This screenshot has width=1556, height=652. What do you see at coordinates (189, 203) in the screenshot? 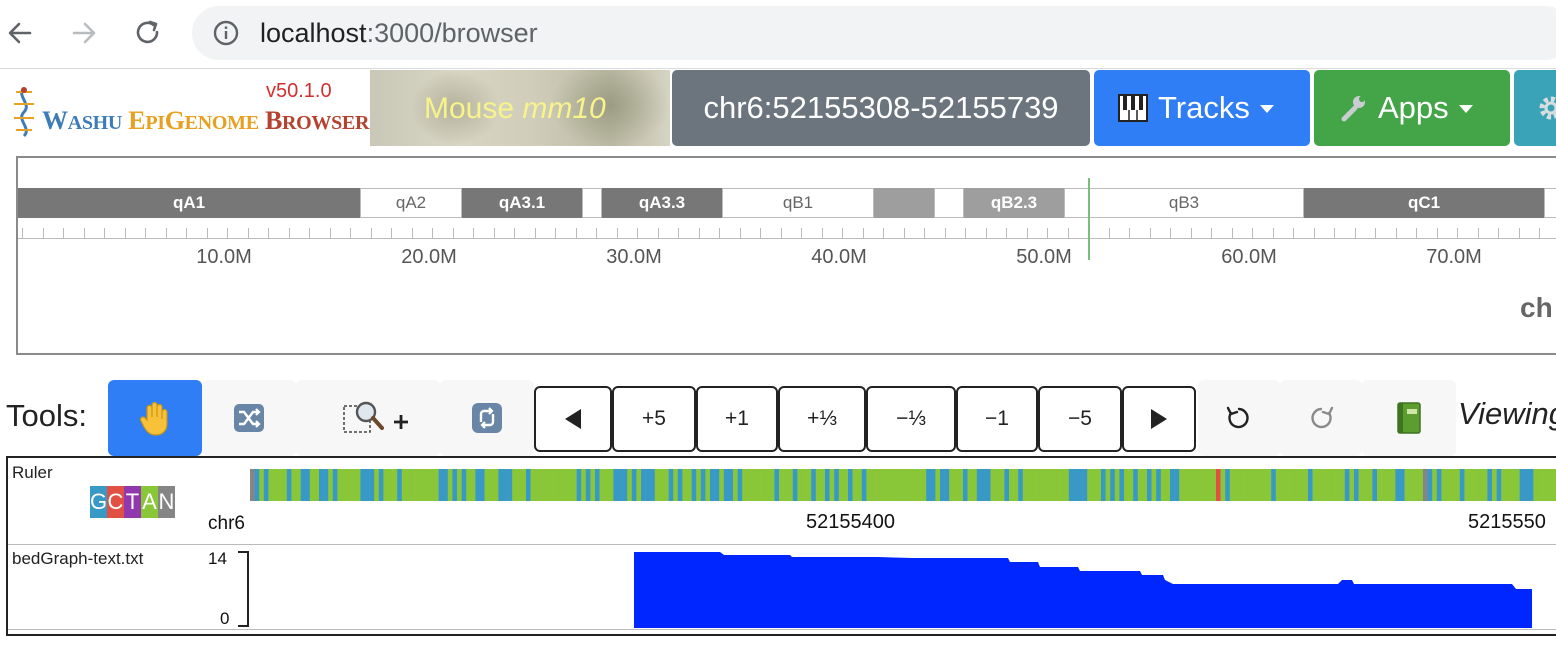
I see `band-qA1: qA1` at bounding box center [189, 203].